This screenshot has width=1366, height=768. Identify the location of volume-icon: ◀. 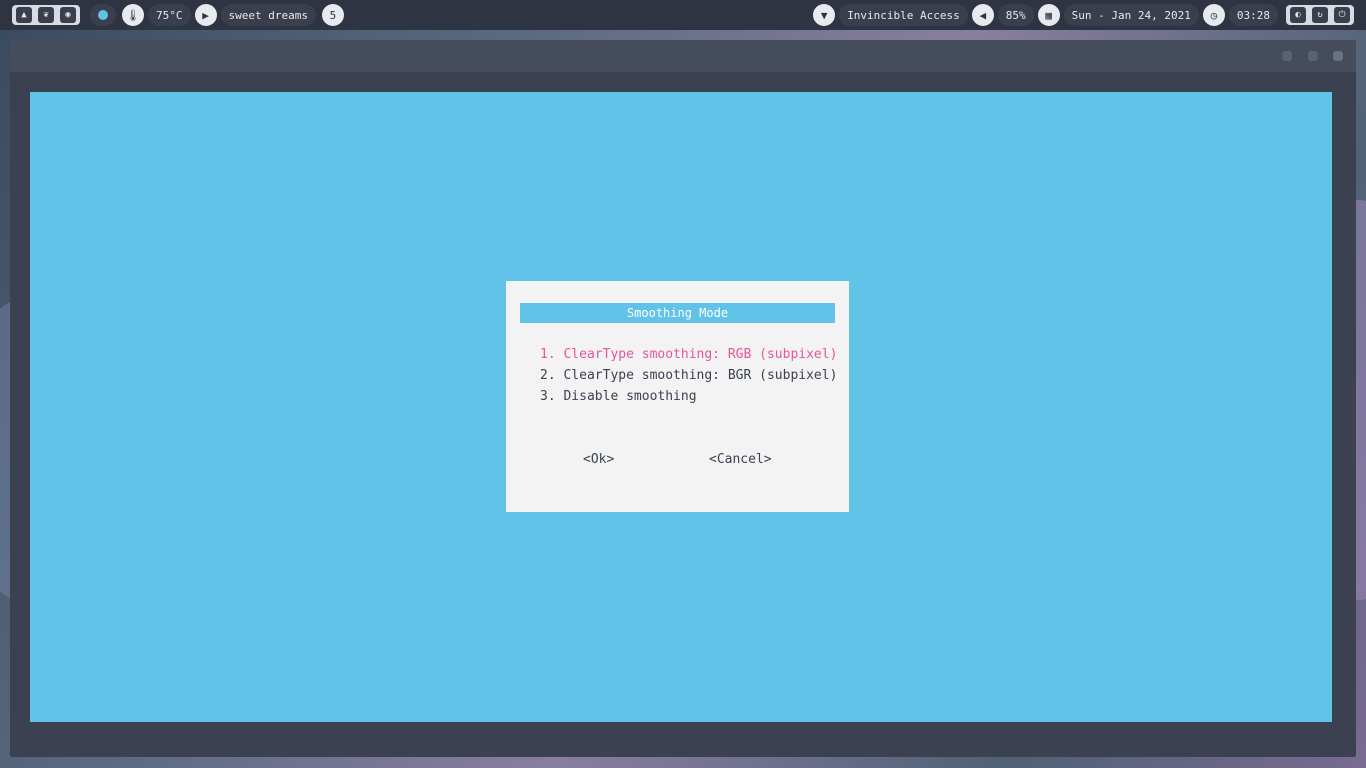
(982, 15).